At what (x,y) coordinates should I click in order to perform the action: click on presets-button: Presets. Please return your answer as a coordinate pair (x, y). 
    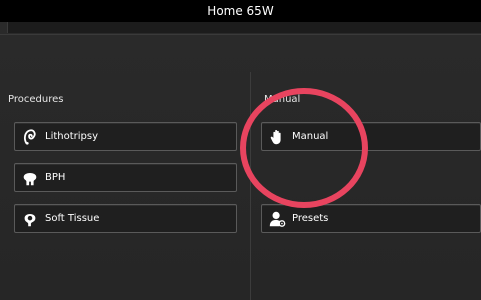
    Looking at the image, I should click on (371, 218).